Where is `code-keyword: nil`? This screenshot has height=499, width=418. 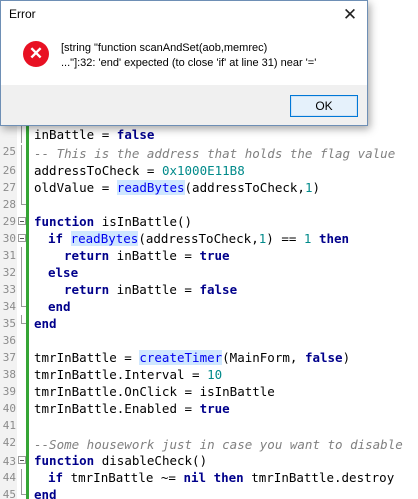 code-keyword: nil is located at coordinates (195, 477).